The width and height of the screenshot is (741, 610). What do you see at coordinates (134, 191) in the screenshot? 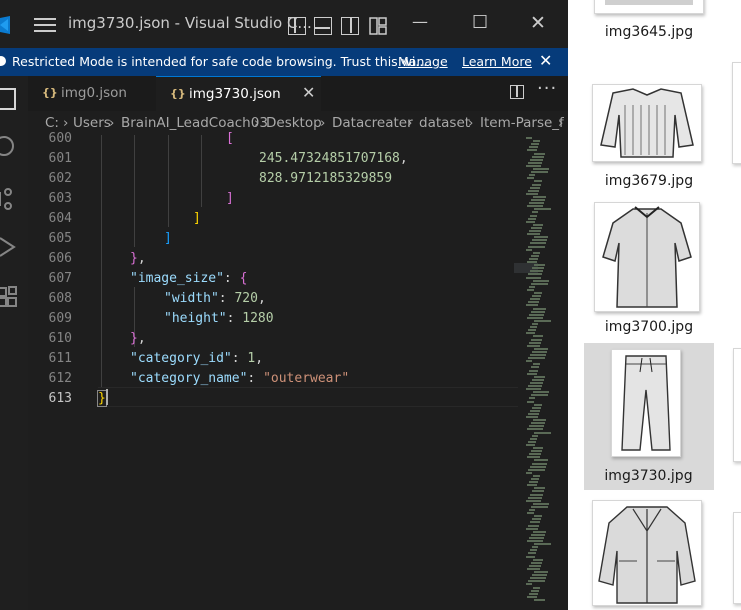
I see `indent-guide` at bounding box center [134, 191].